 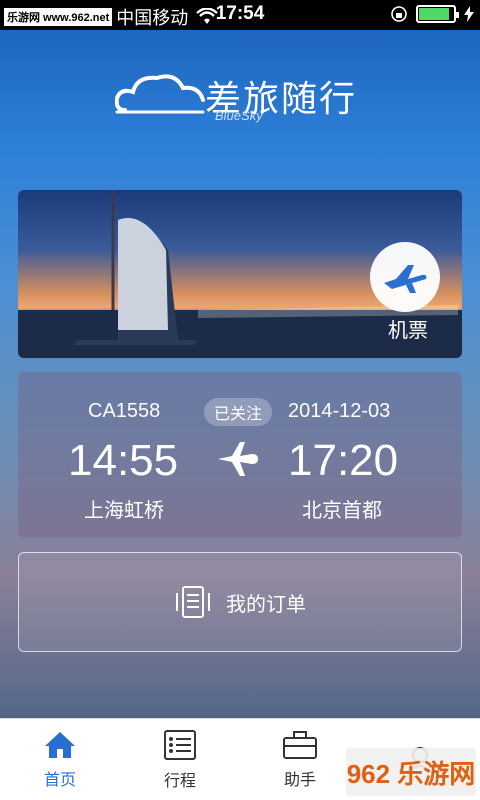 What do you see at coordinates (124, 511) in the screenshot?
I see `departure-city: 上海虹桥` at bounding box center [124, 511].